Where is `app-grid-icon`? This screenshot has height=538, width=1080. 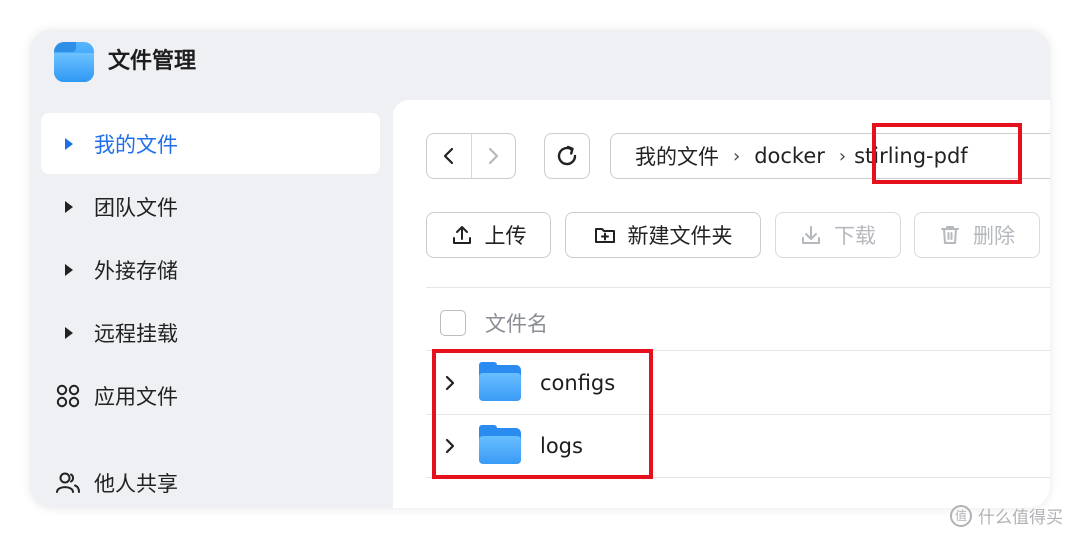 app-grid-icon is located at coordinates (68, 396).